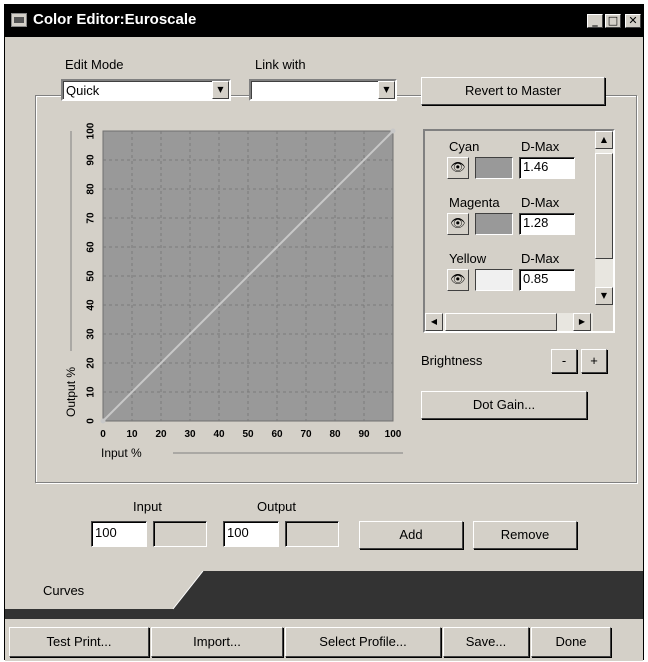 The width and height of the screenshot is (648, 662). What do you see at coordinates (411, 535) in the screenshot?
I see `add-point-button: Add` at bounding box center [411, 535].